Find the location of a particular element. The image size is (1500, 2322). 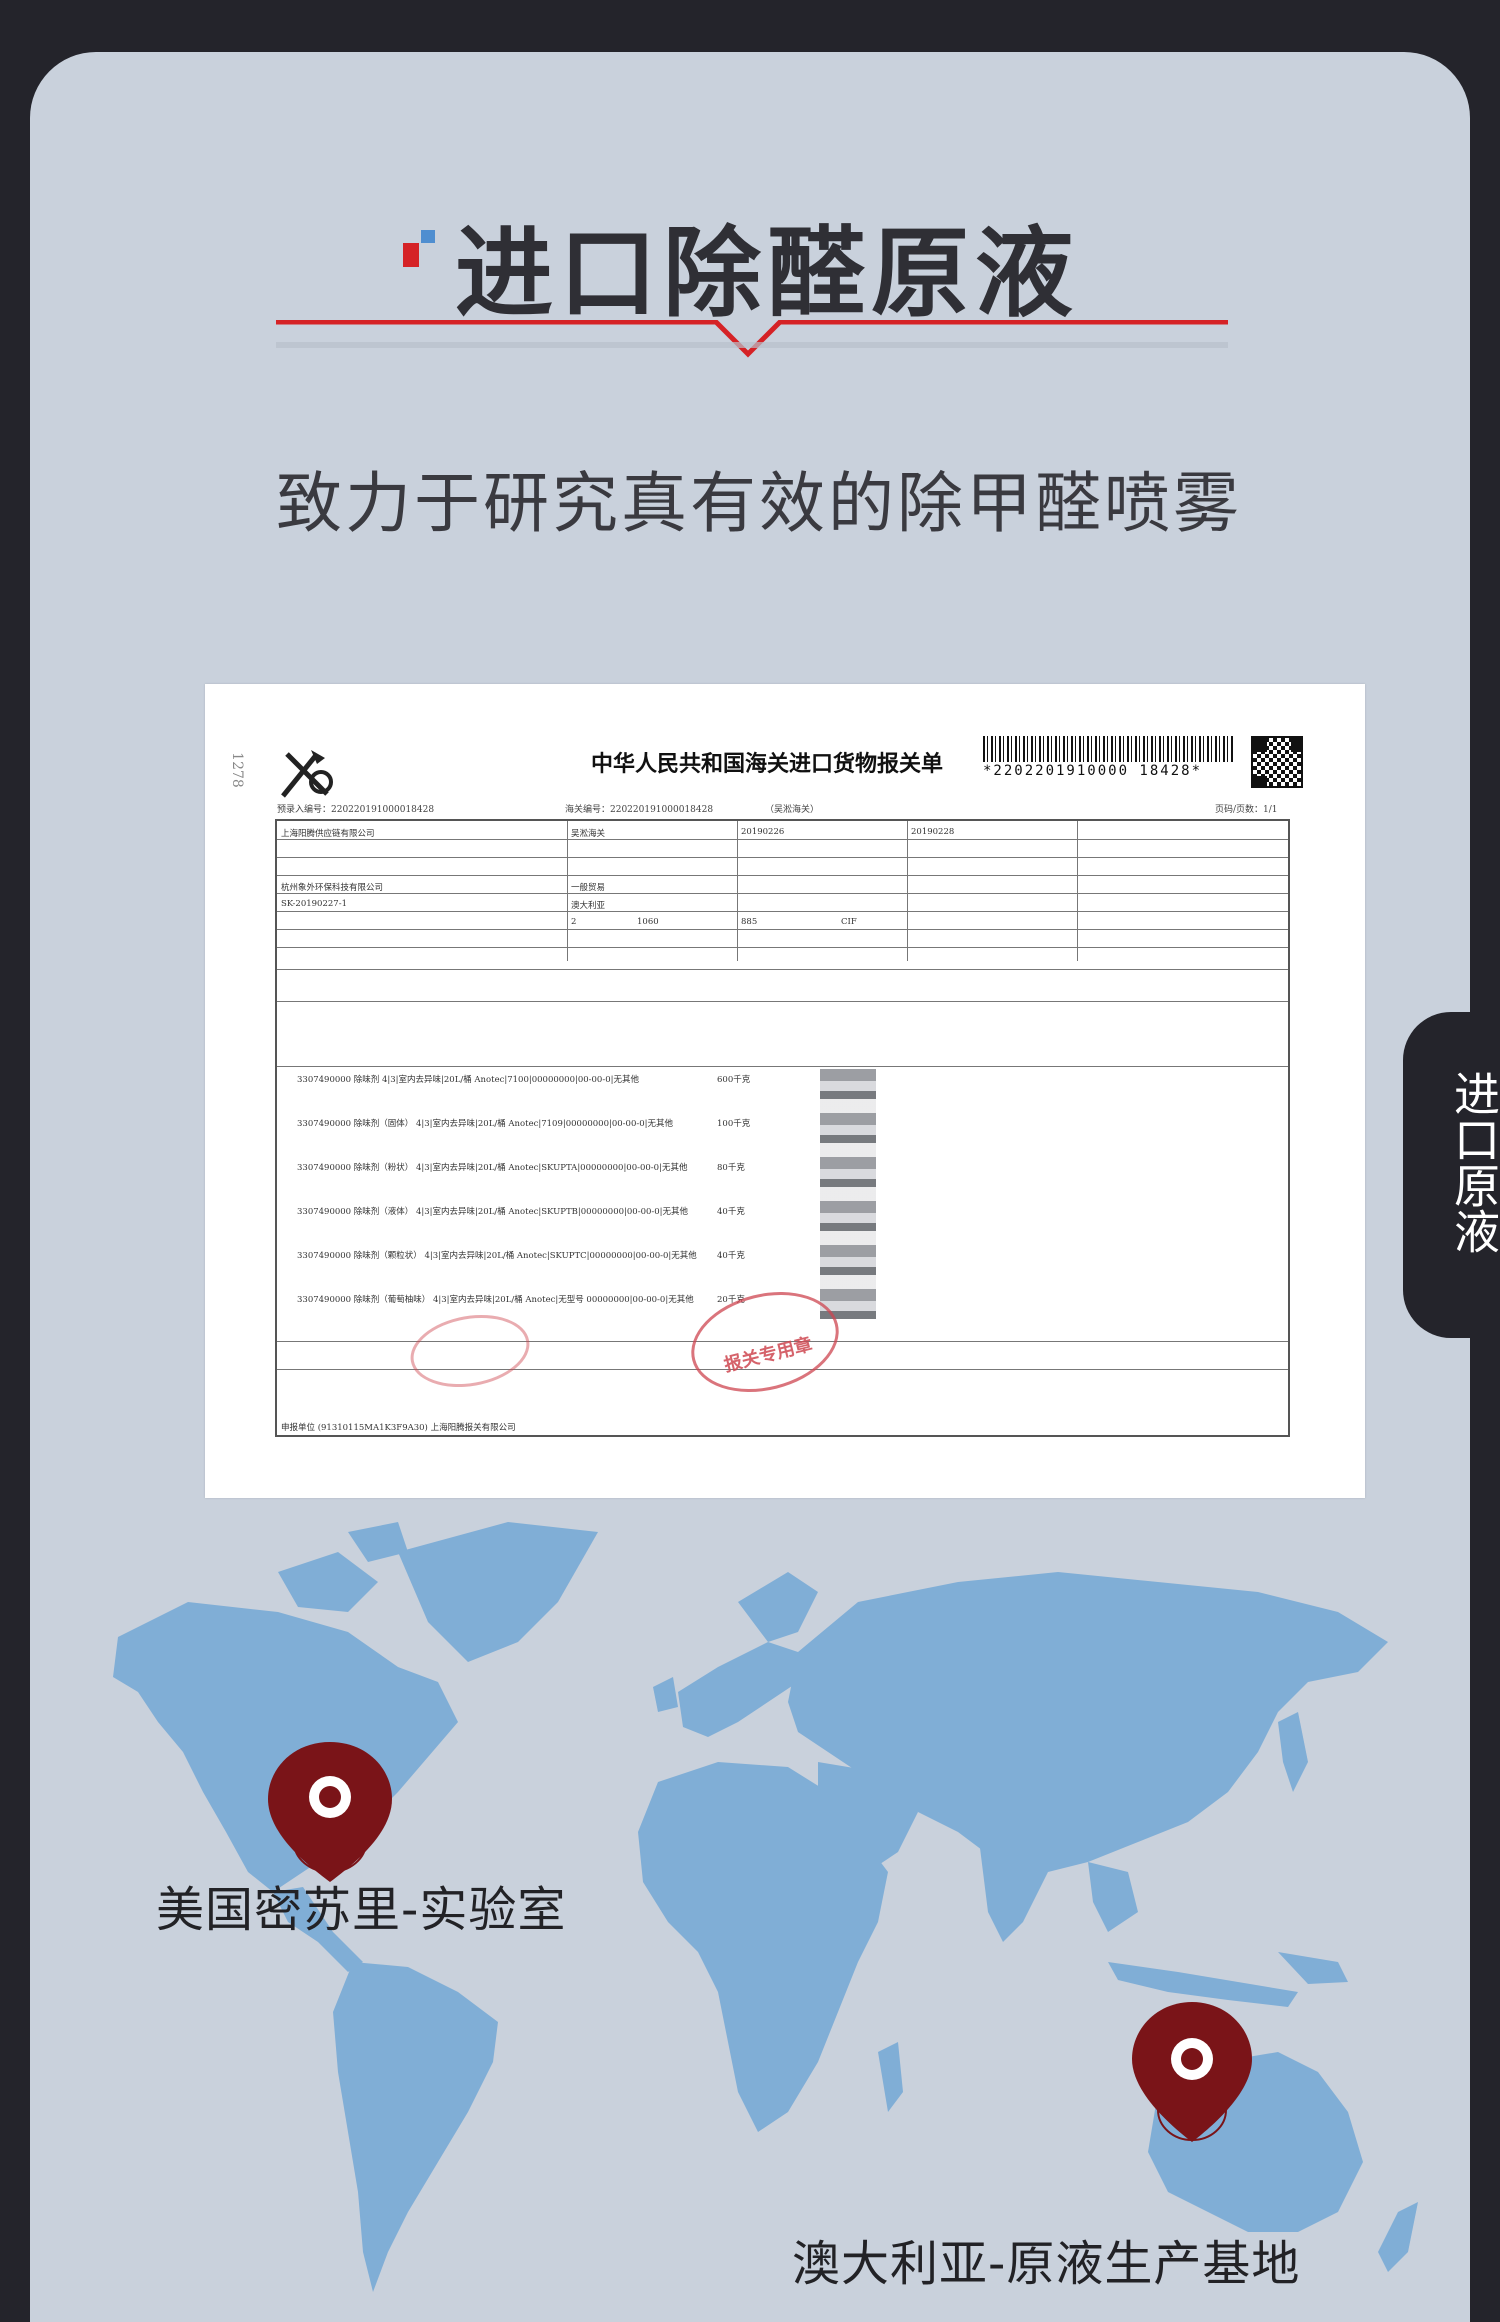

origin-country: 澳大利亚 is located at coordinates (588, 906).